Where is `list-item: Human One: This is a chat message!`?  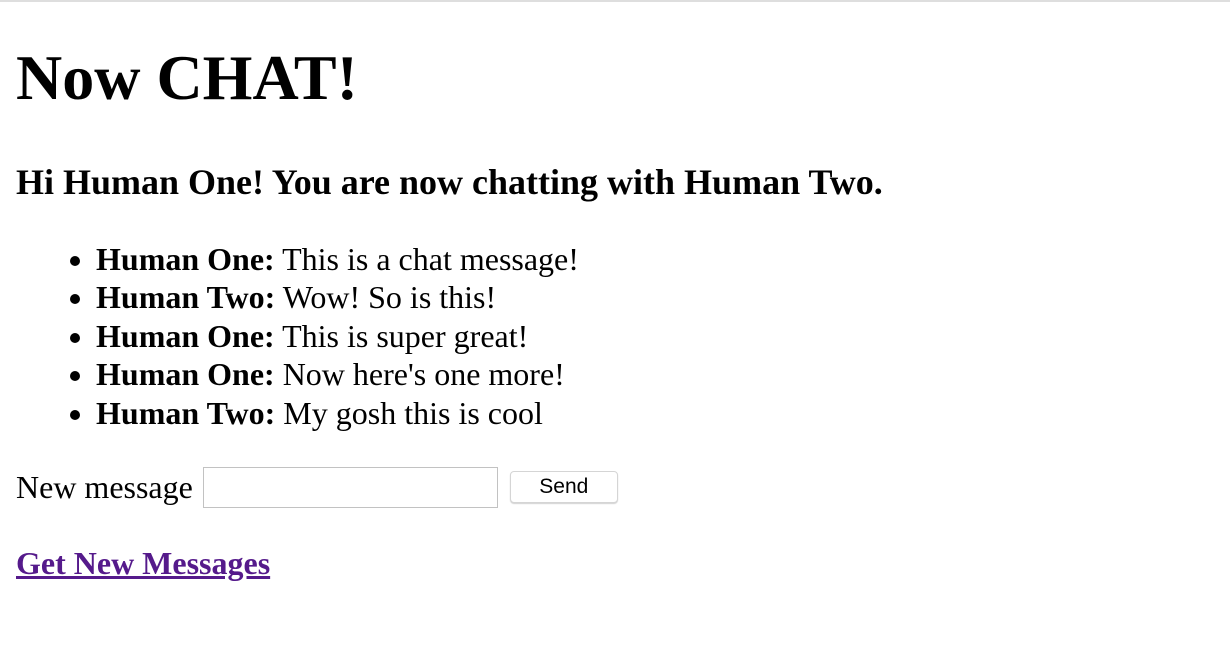 list-item: Human One: This is a chat message! is located at coordinates (337, 259).